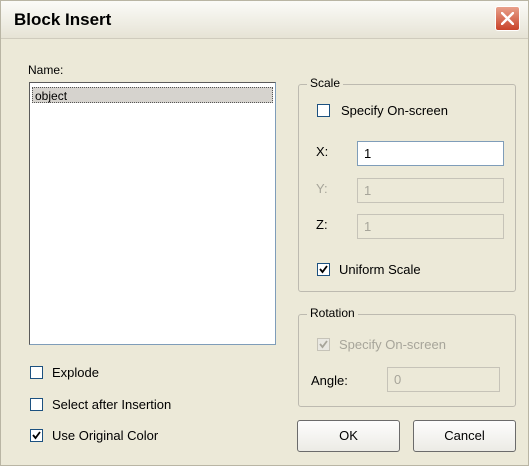 Image resolution: width=529 pixels, height=466 pixels. What do you see at coordinates (325, 83) in the screenshot?
I see `scale-group-title: Scale` at bounding box center [325, 83].